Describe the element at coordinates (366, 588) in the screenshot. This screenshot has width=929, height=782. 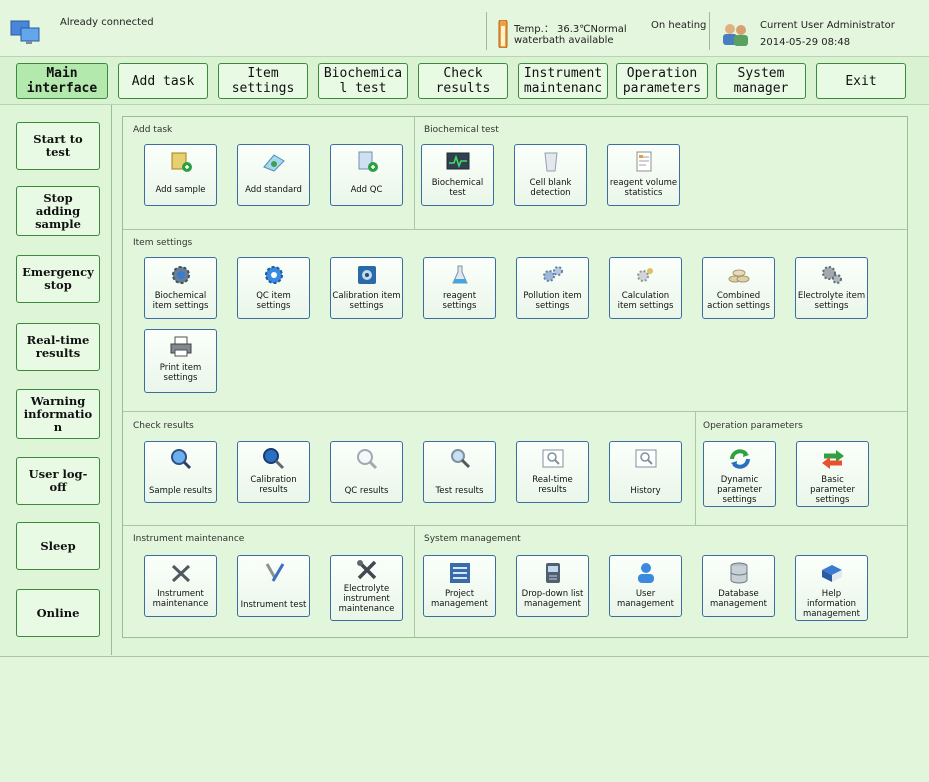
I see `electrolyte-instrument-maintenance-tile: Electrolyte instrument maintenance` at that location.